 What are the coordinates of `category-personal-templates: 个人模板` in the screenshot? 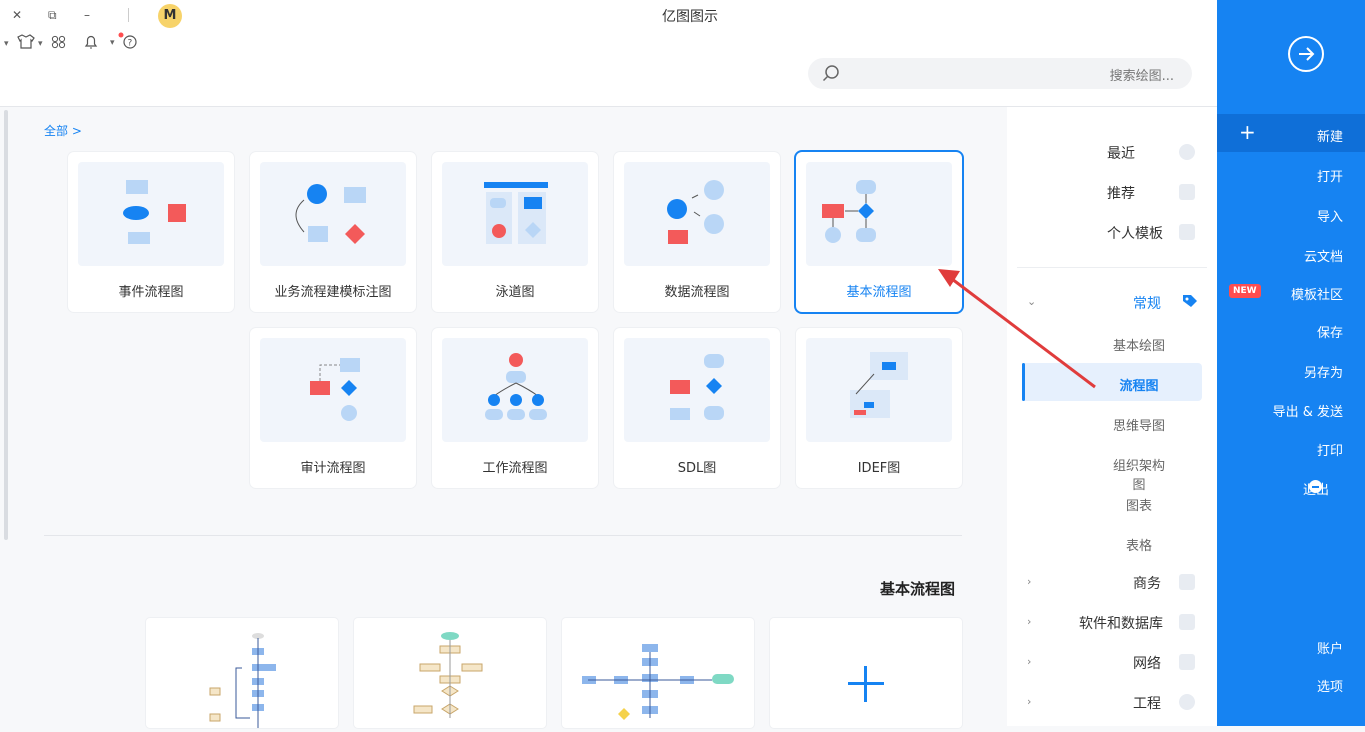 It's located at (1135, 233).